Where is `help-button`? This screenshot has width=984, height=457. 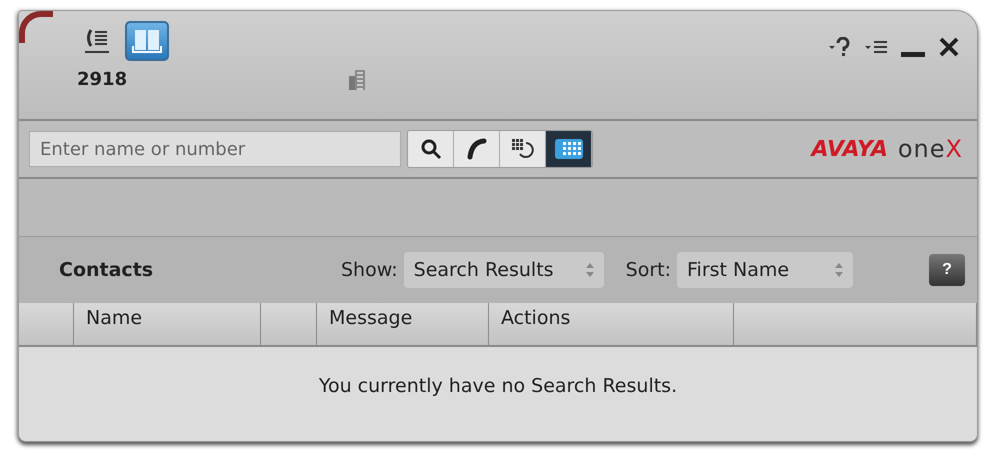
help-button is located at coordinates (840, 47).